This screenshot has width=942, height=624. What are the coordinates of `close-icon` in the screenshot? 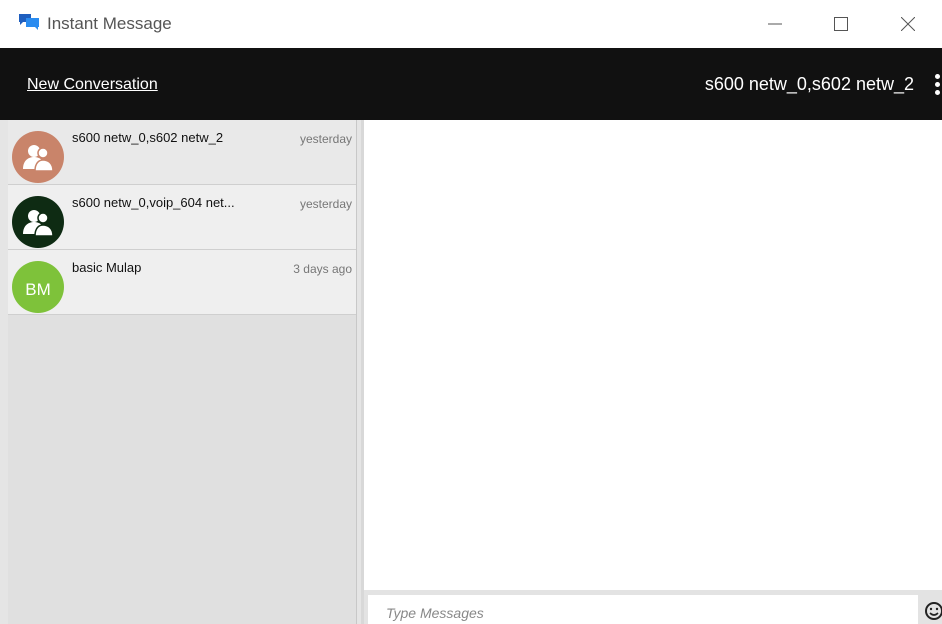 It's located at (908, 24).